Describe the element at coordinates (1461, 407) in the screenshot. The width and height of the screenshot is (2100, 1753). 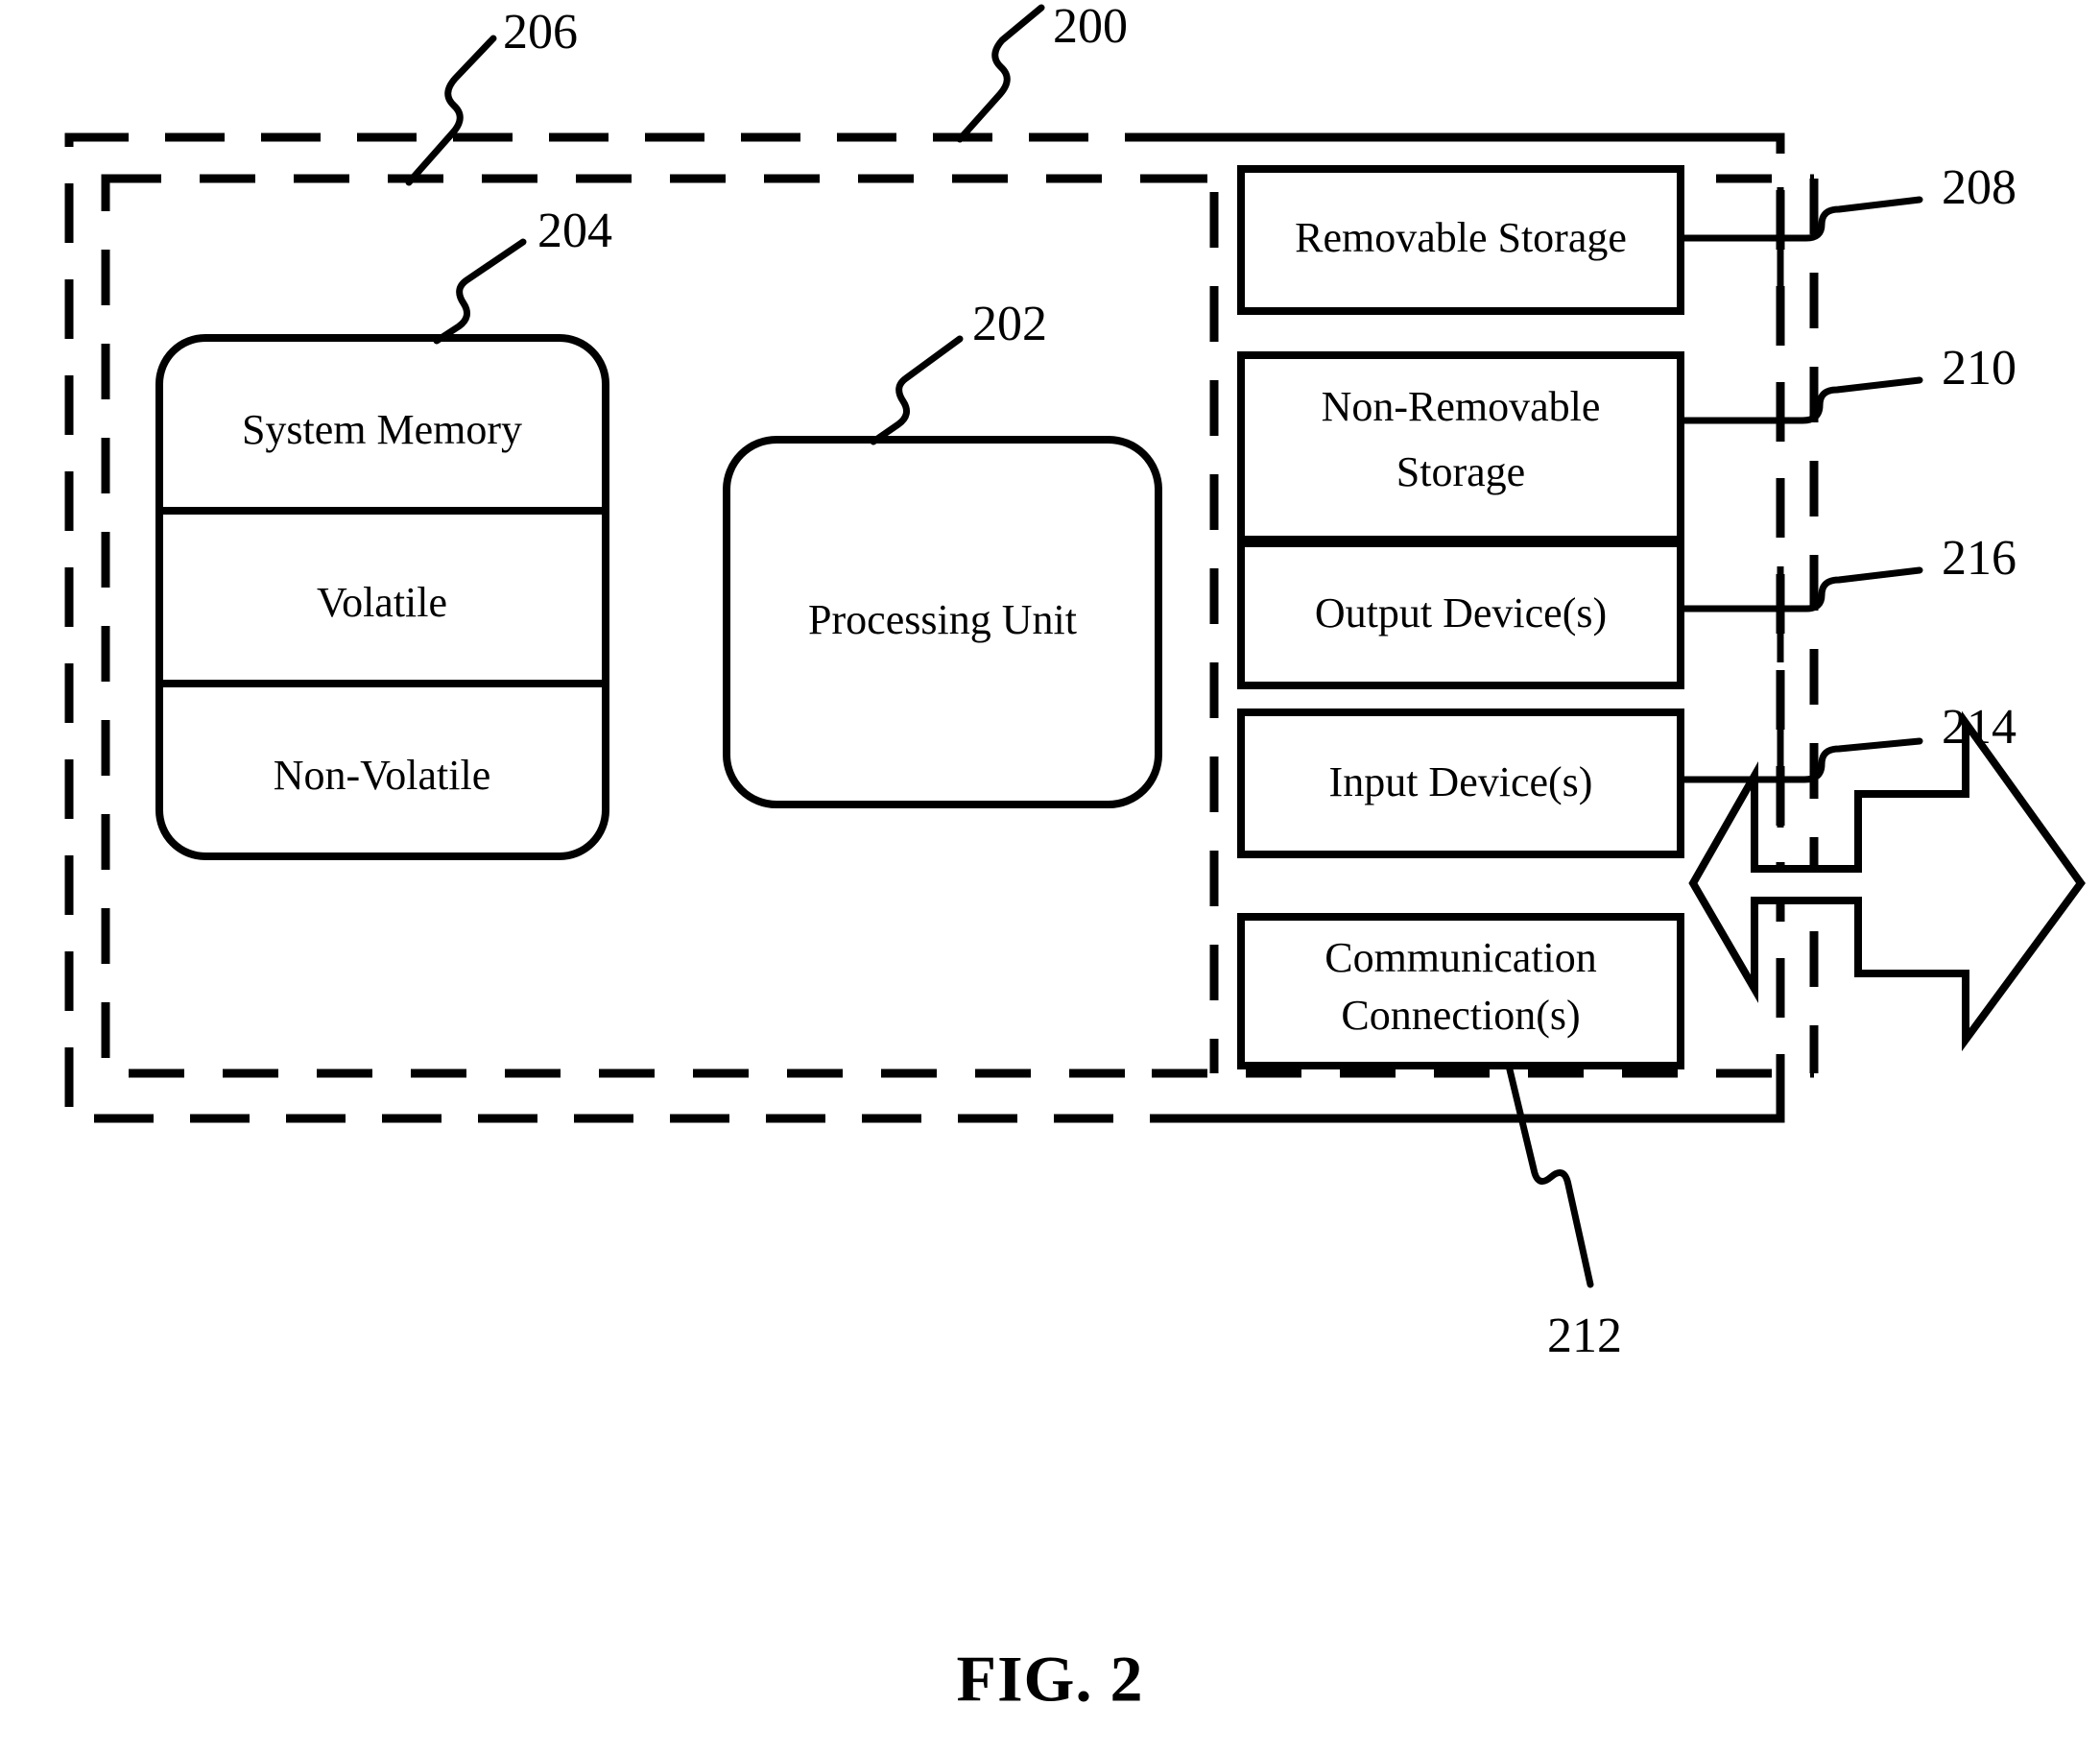
I see `non-removable-storage-label-line1: Non-Removable` at that location.